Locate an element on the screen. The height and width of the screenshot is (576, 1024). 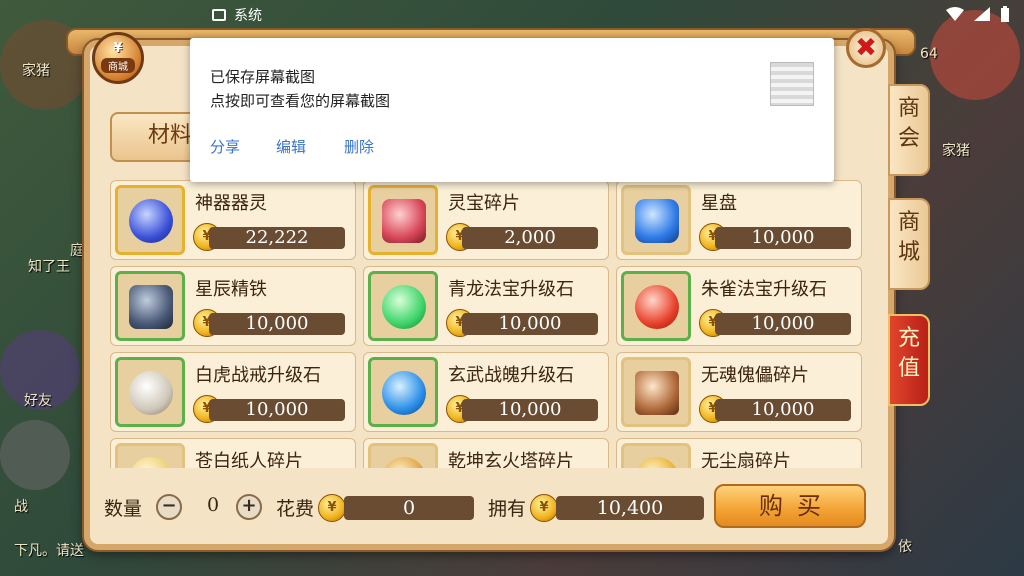
blue-stone-icon is located at coordinates (404, 393).